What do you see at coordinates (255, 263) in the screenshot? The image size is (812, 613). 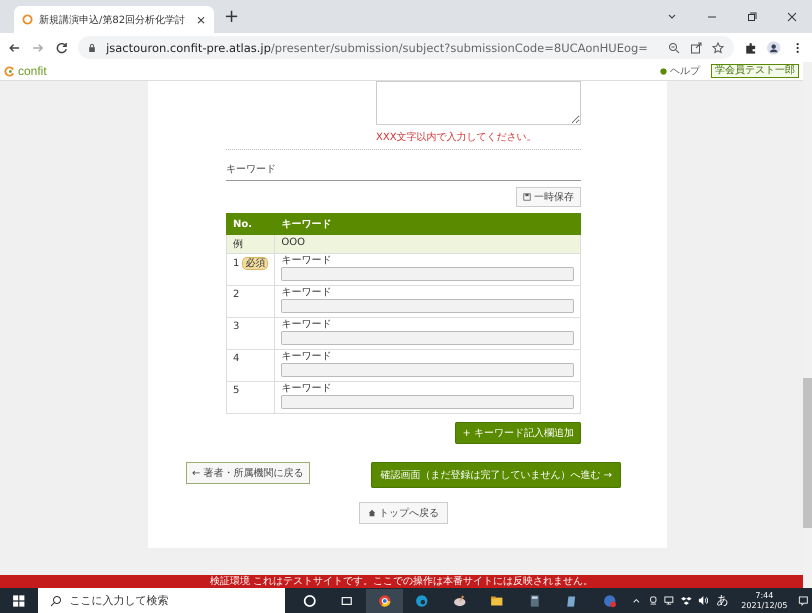 I see `required-badge: 必須` at bounding box center [255, 263].